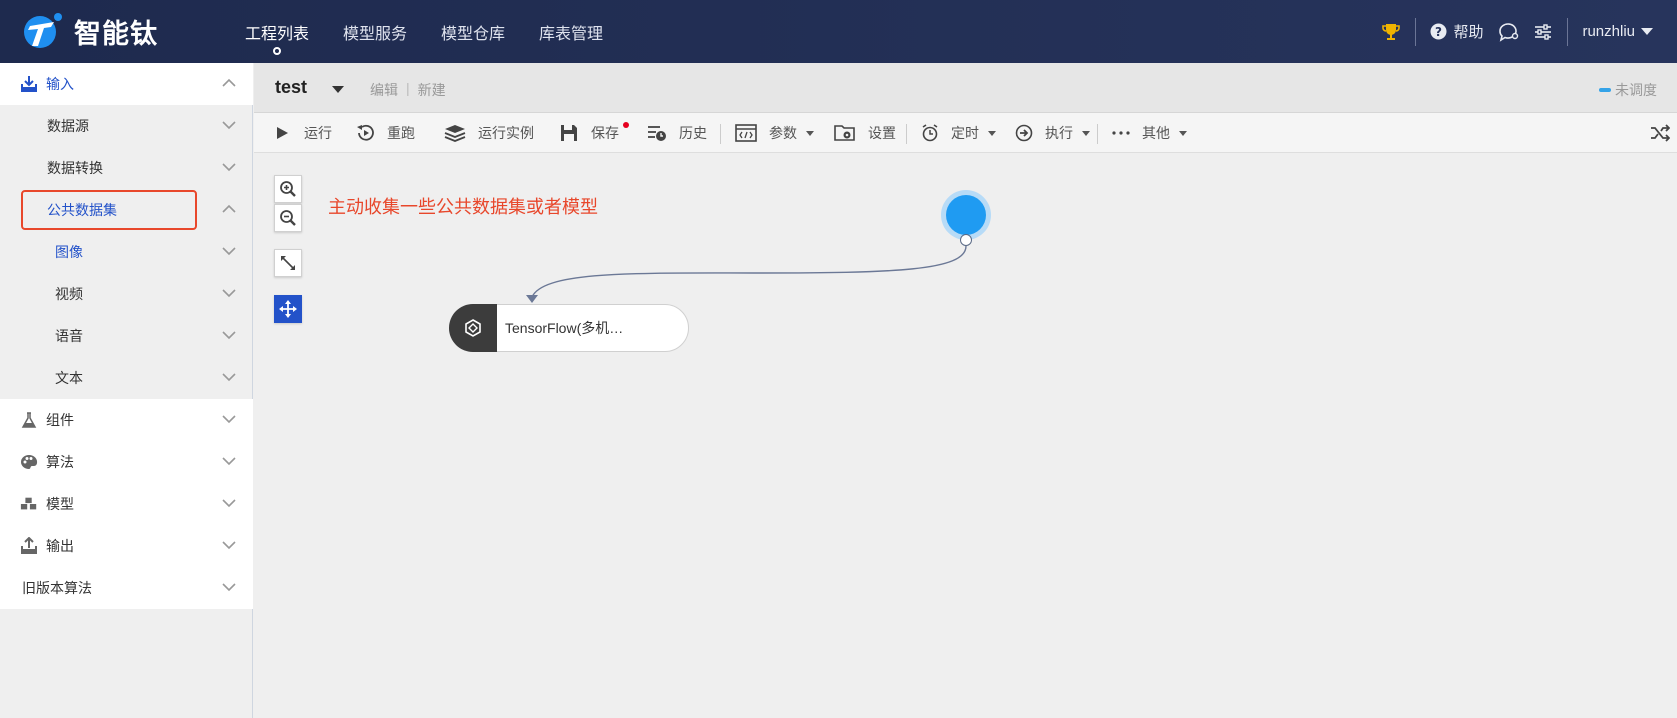  I want to click on sidebar-item-label: 组件, so click(60, 420).